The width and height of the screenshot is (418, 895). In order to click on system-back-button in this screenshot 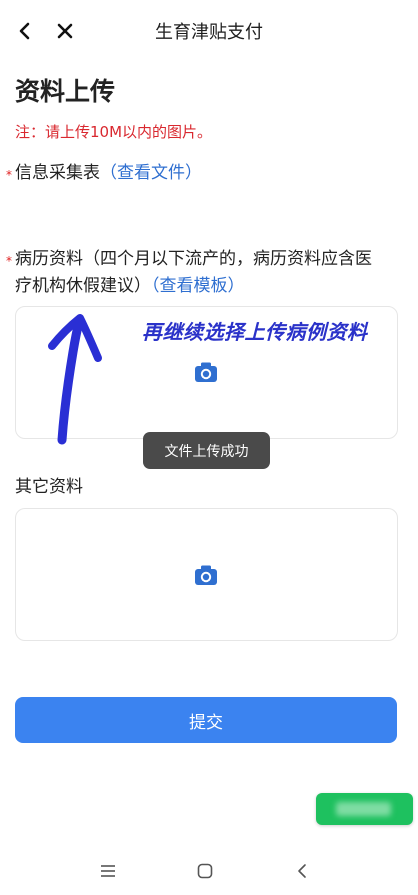, I will do `click(302, 871)`.